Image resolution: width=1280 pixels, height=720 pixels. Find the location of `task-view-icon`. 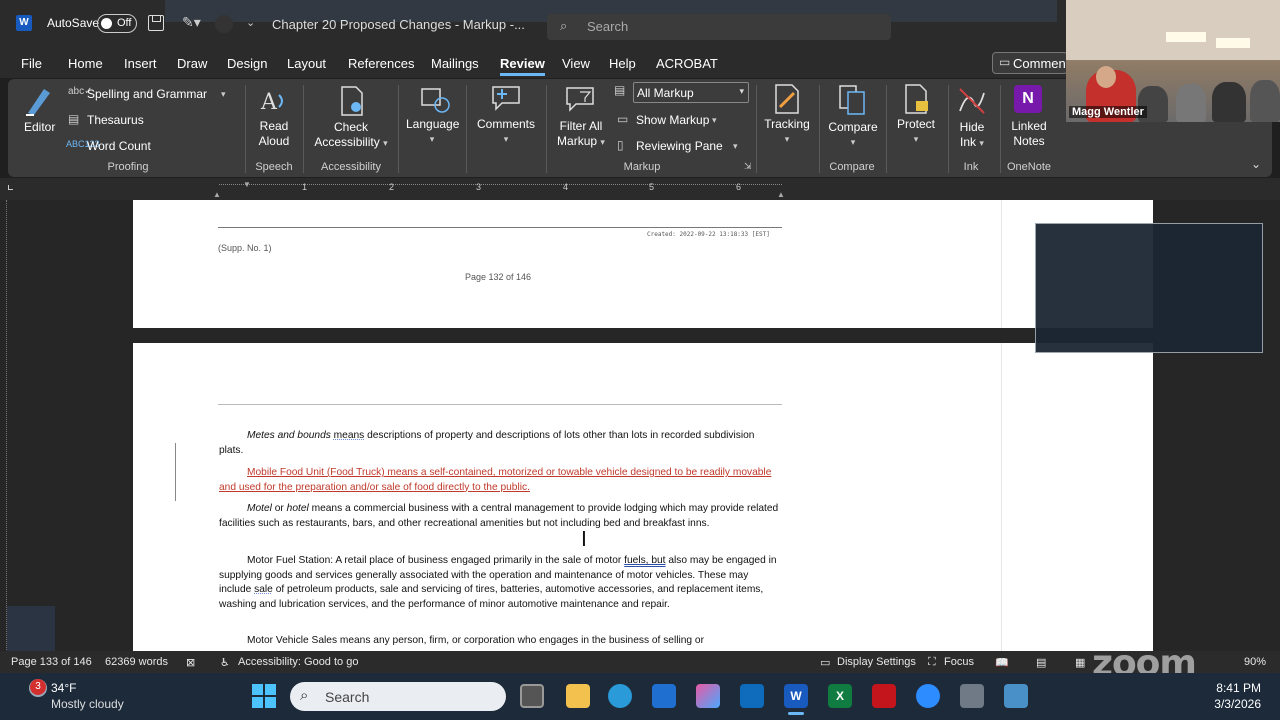

task-view-icon is located at coordinates (532, 696).